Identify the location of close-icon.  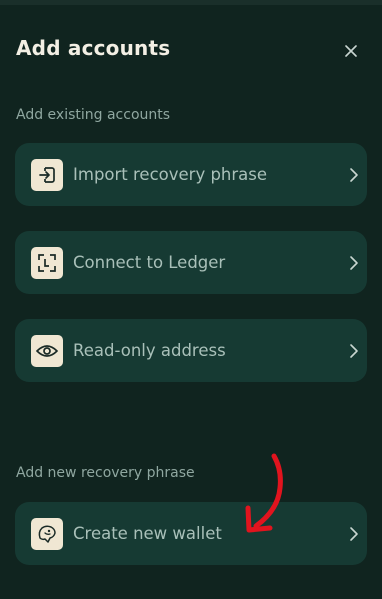
(351, 51).